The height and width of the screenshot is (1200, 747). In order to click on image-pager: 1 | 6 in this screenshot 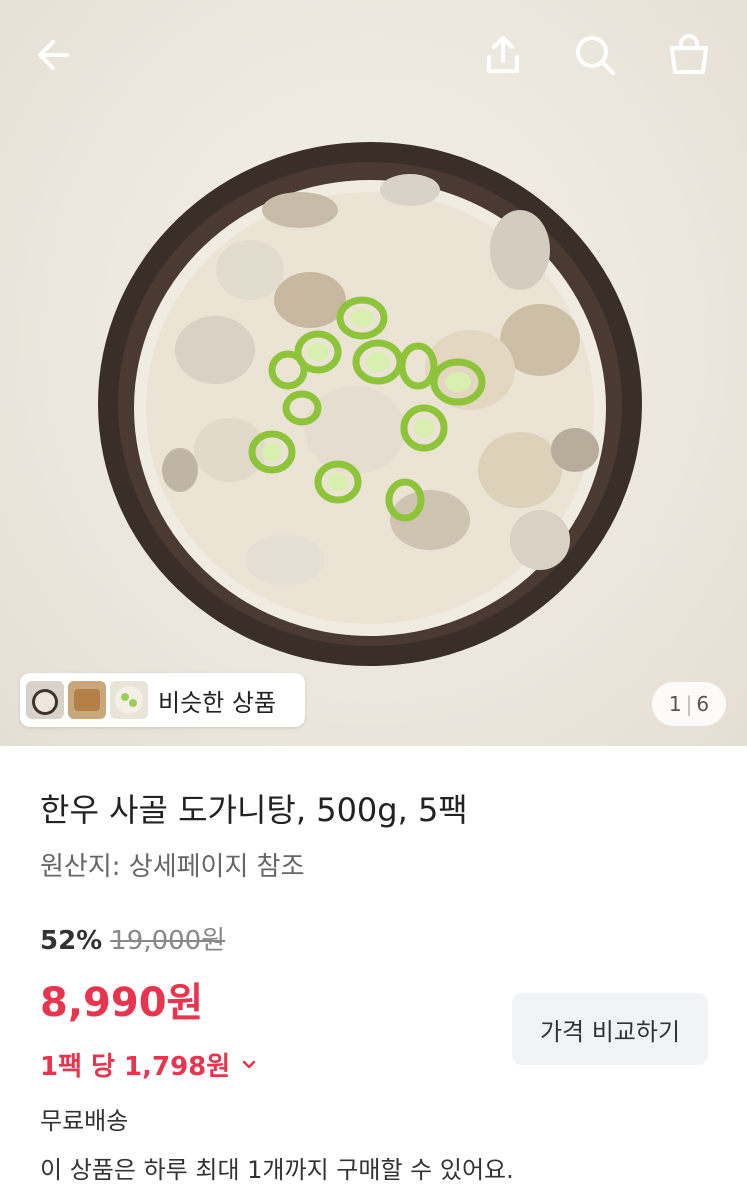, I will do `click(689, 704)`.